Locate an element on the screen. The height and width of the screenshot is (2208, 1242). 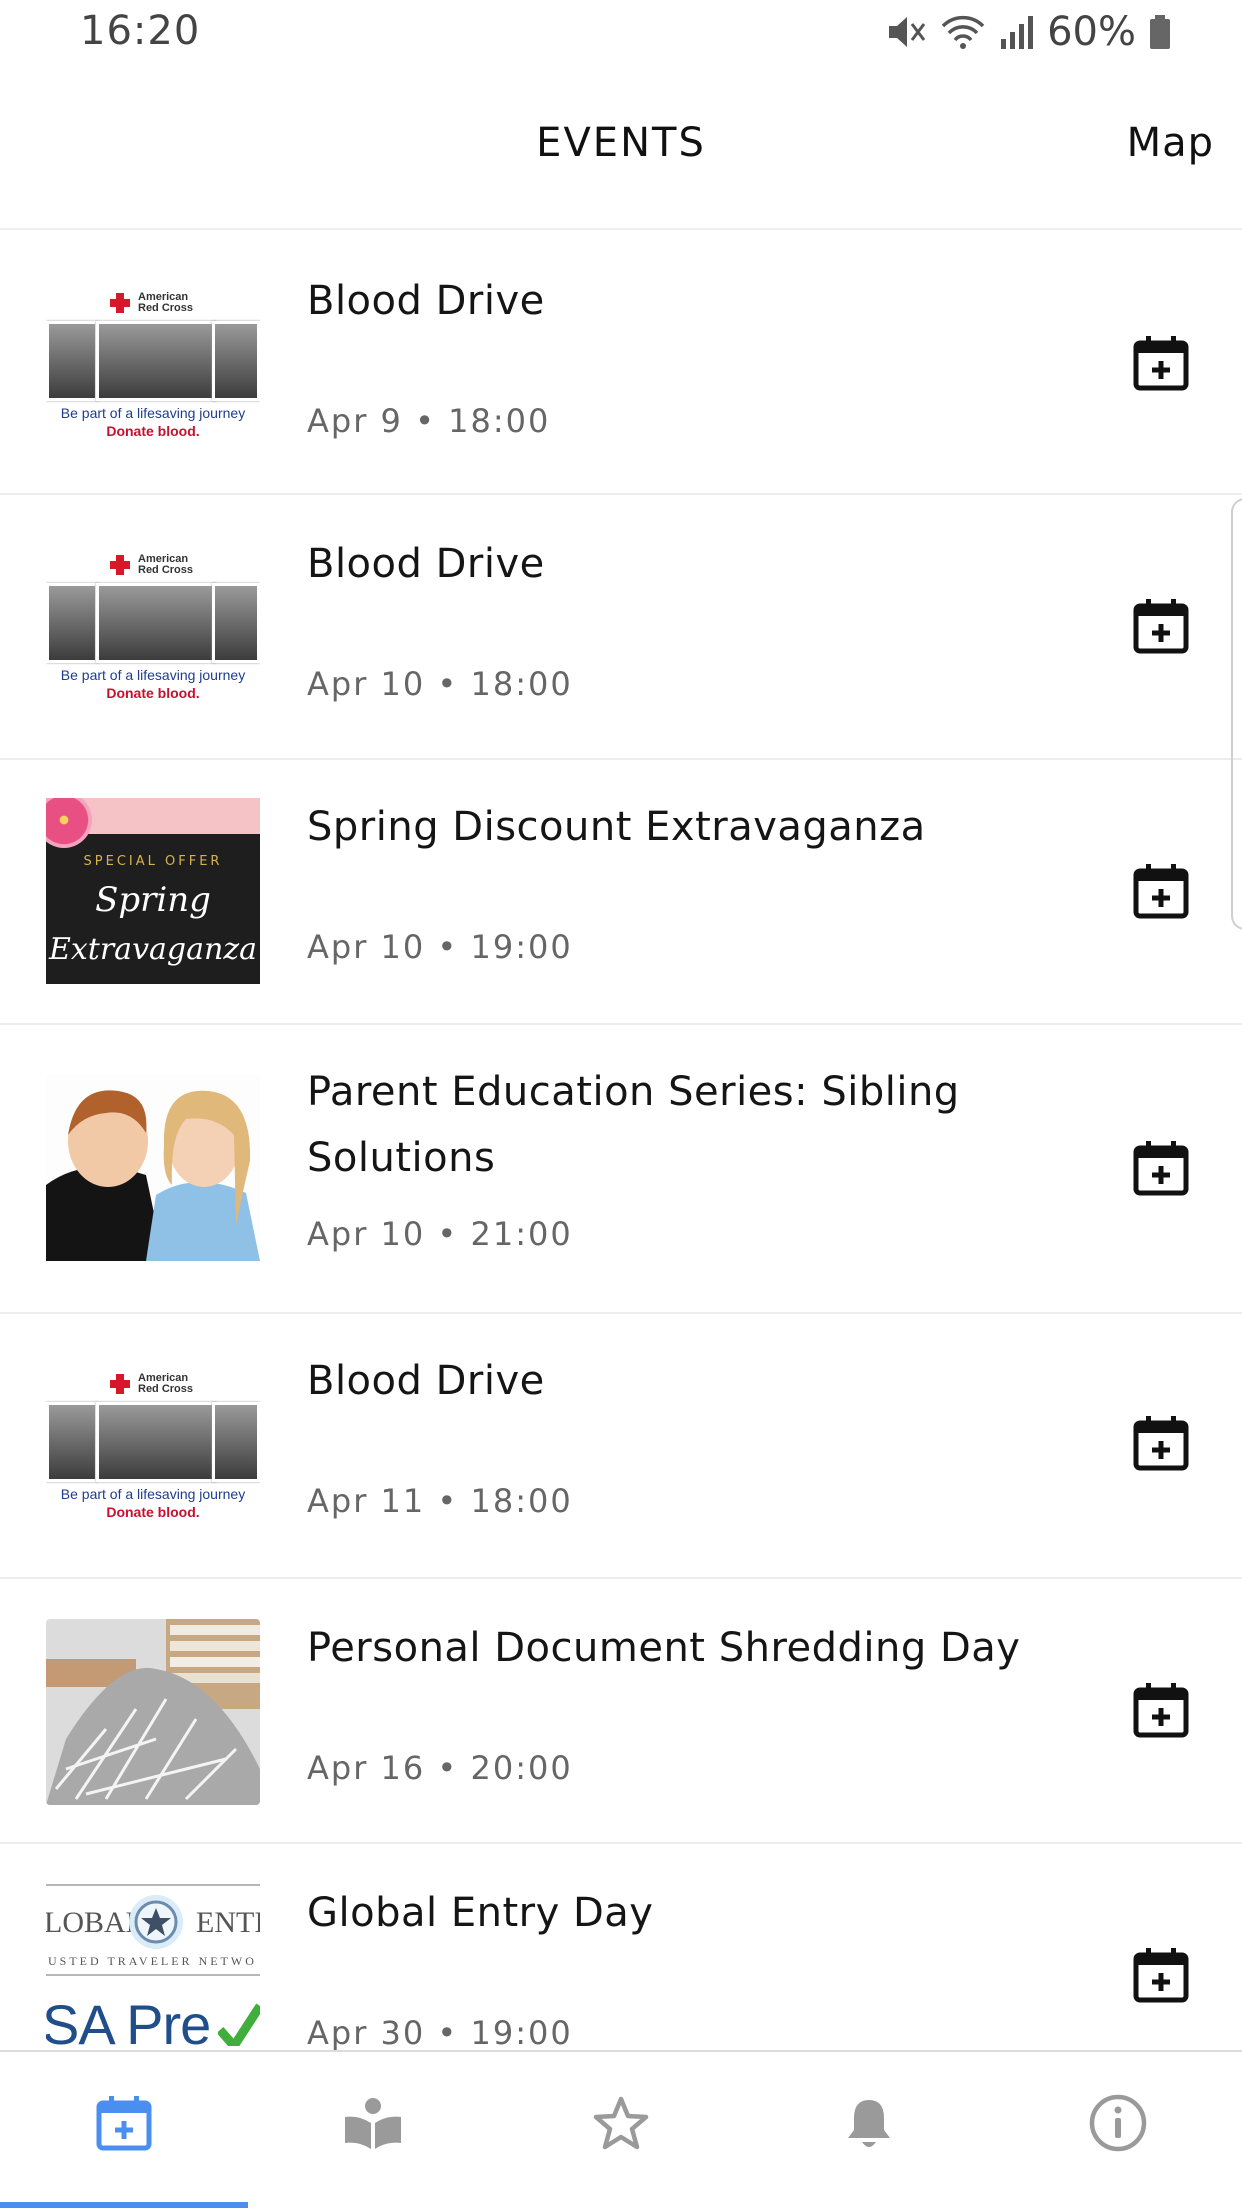
star-icon is located at coordinates (621, 2123).